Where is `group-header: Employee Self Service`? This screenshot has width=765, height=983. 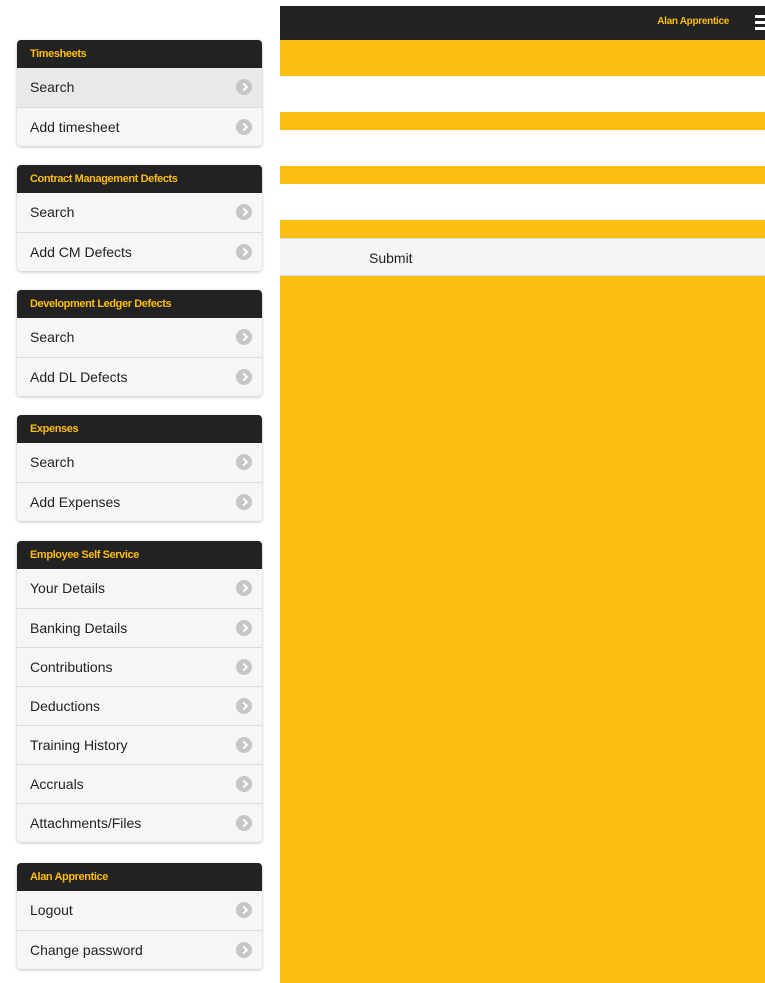 group-header: Employee Self Service is located at coordinates (139, 555).